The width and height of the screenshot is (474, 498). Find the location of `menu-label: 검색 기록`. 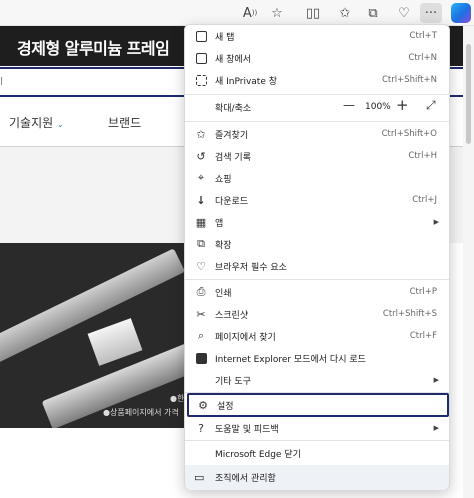

menu-label: 검색 기록 is located at coordinates (233, 157).